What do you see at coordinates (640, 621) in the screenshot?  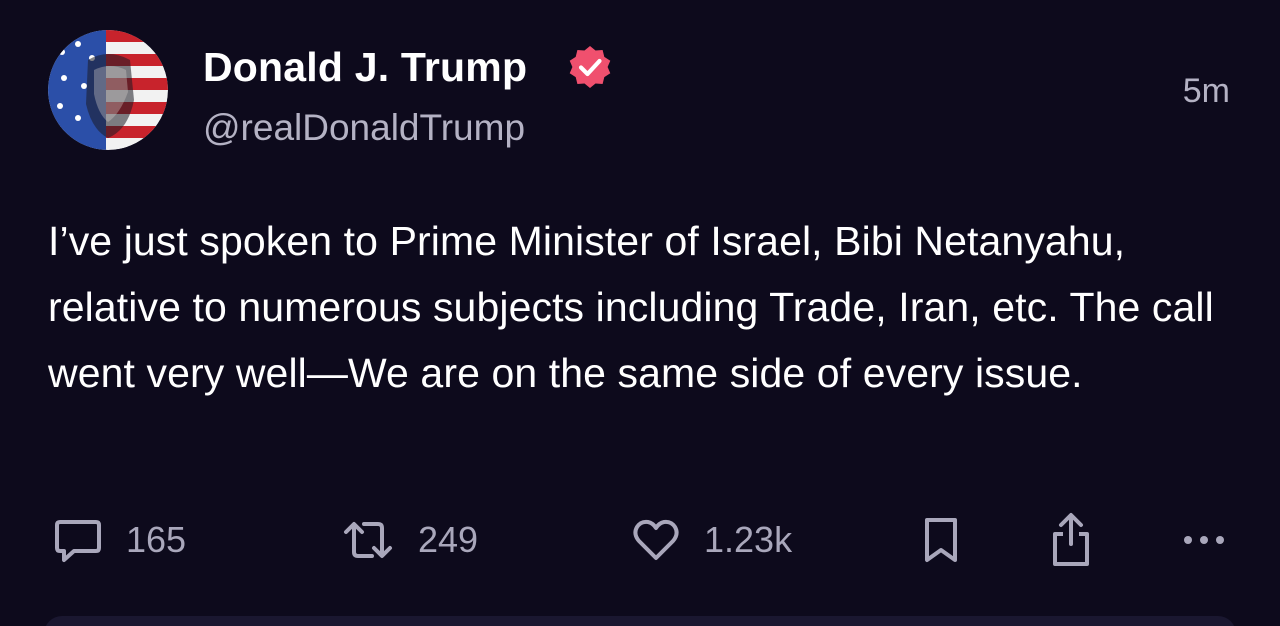 I see `reply-composer-edge` at bounding box center [640, 621].